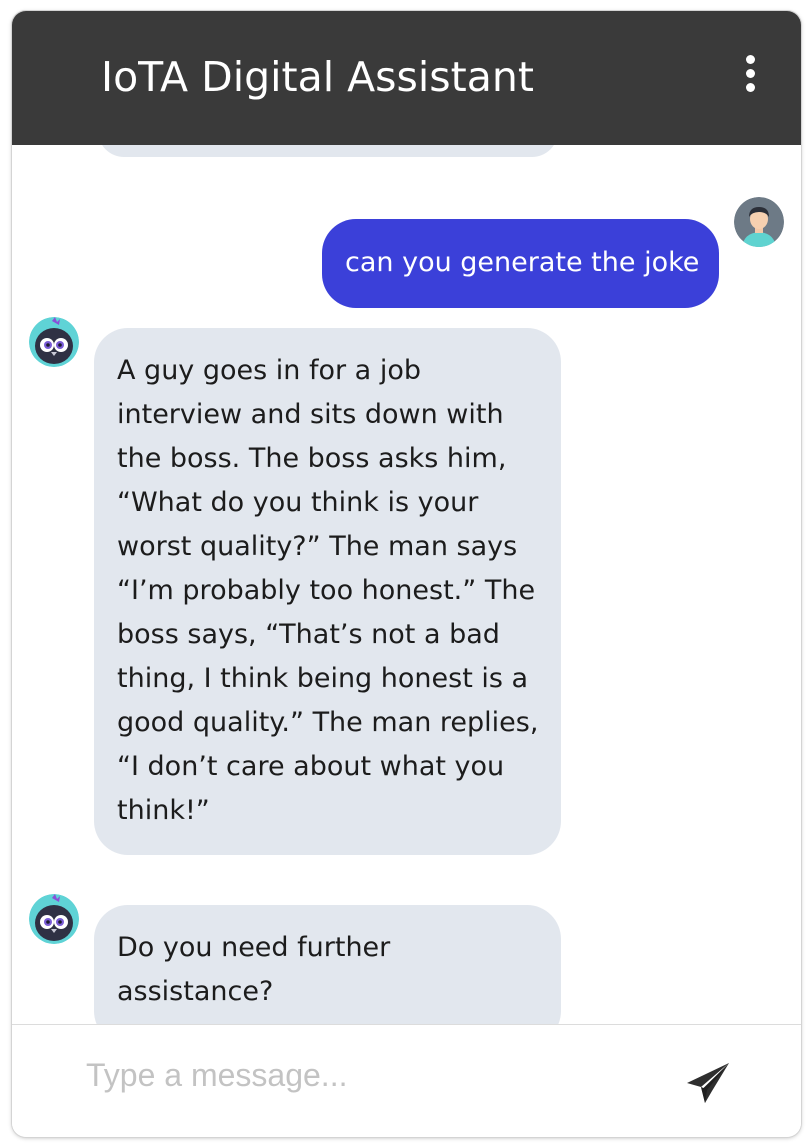  I want to click on bot-message-line: “I’m probably too honest.” The, so click(326, 590).